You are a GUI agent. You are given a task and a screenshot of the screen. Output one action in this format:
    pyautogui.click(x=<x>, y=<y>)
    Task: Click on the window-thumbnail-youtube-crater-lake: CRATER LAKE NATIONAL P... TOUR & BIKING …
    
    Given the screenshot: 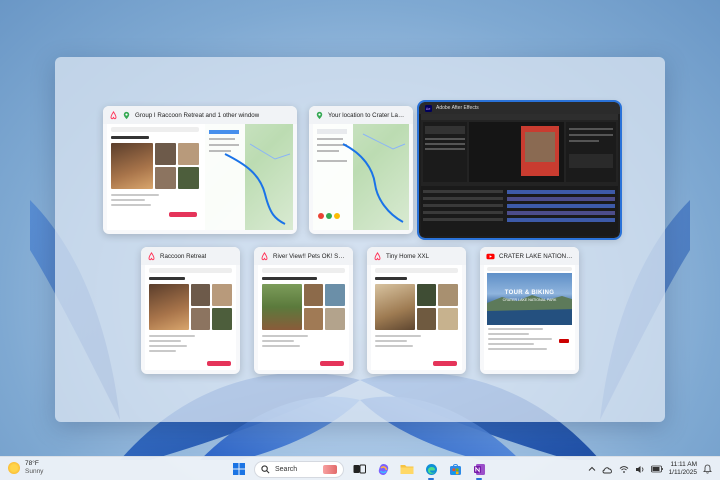 What is the action you would take?
    pyautogui.click(x=529, y=310)
    